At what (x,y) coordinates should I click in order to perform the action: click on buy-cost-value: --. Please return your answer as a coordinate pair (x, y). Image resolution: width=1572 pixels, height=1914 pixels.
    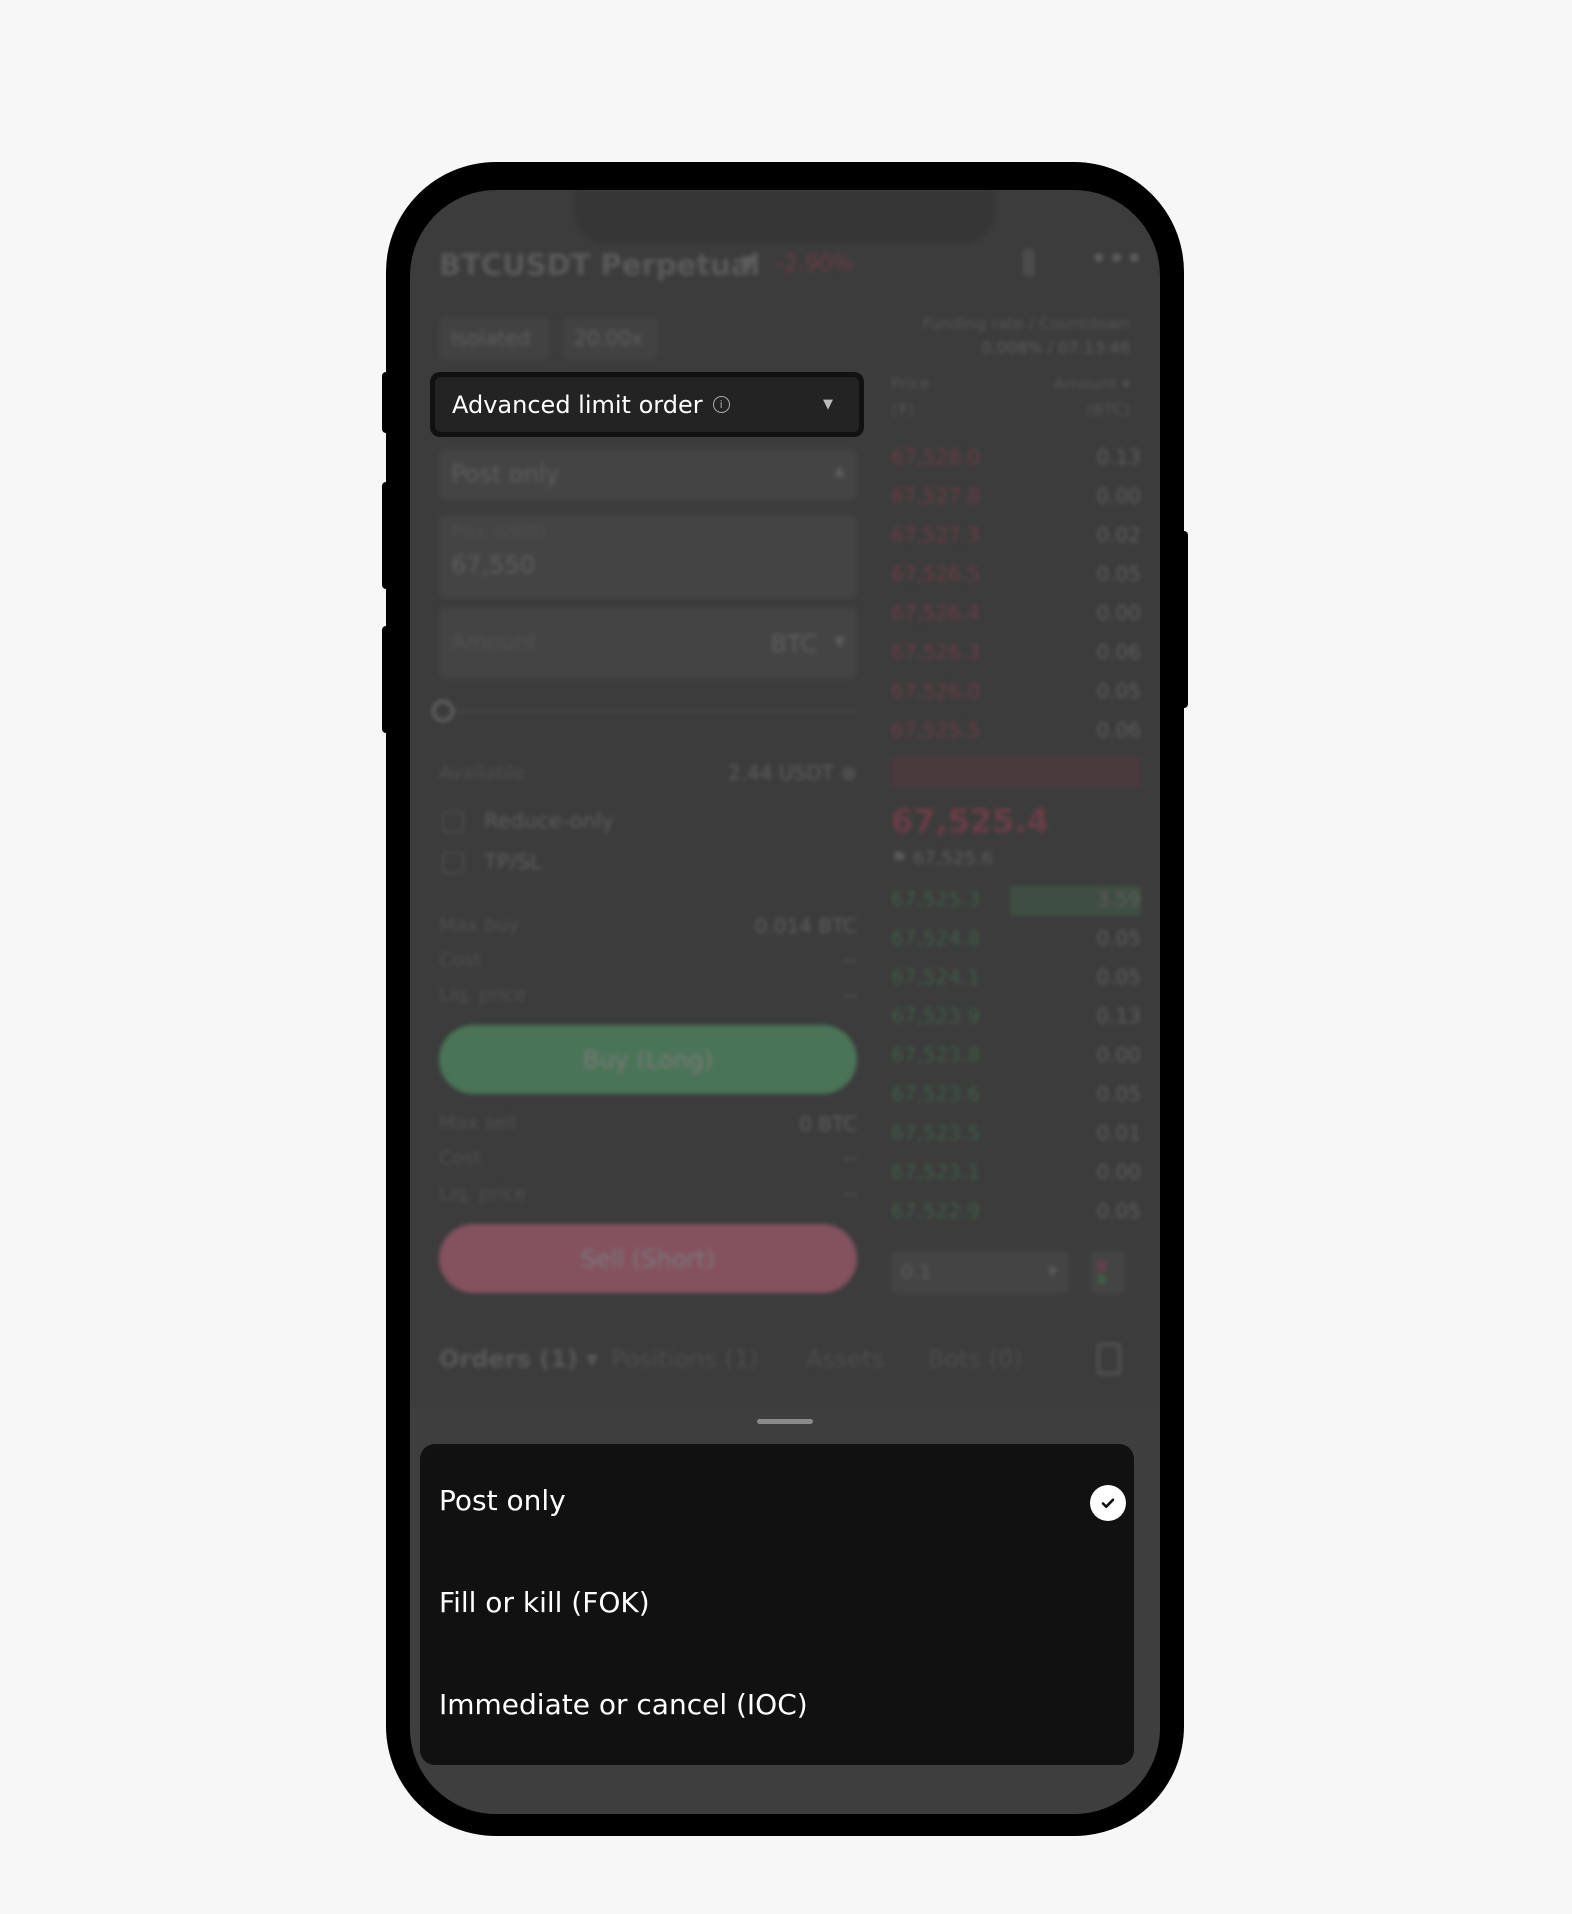
    Looking at the image, I should click on (850, 960).